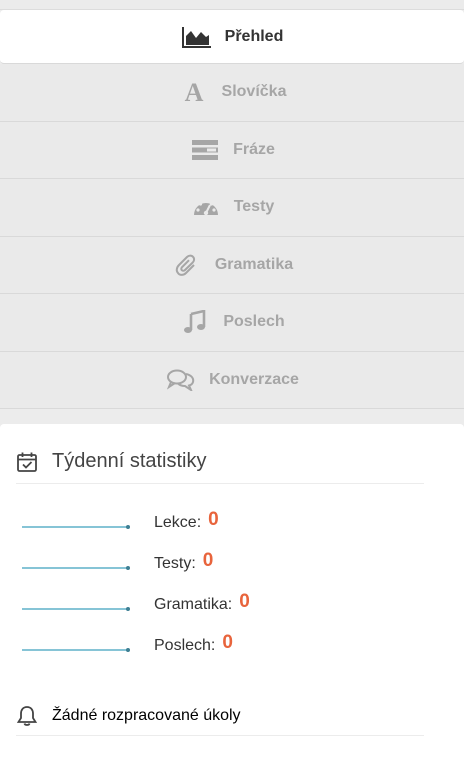 The image size is (464, 767). I want to click on nav-item-slovicka: A Slovíčka, so click(232, 93).